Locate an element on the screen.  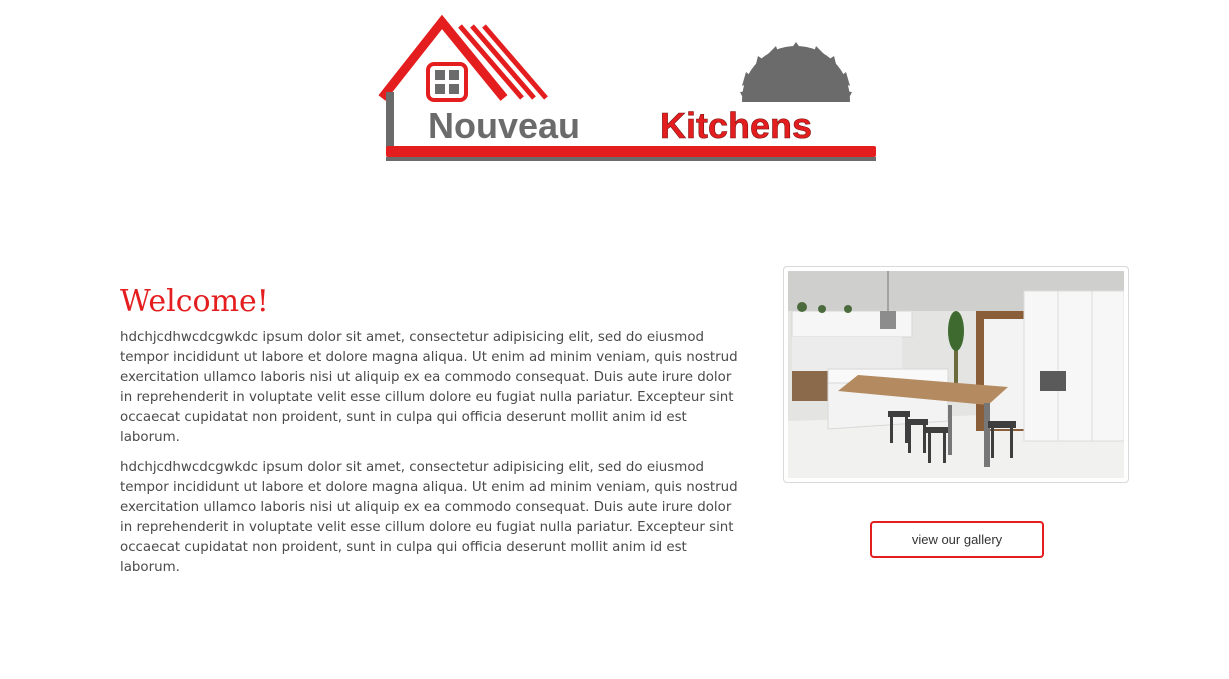
logo-word-nouveau: Nouveau is located at coordinates (504, 125).